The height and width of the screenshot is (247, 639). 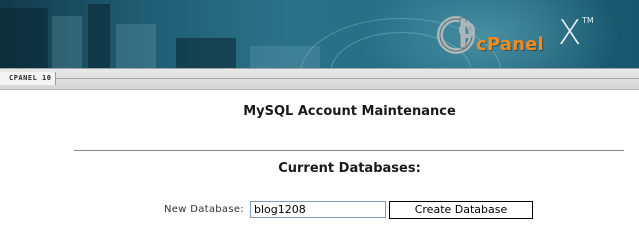 What do you see at coordinates (570, 33) in the screenshot?
I see `theme-x-mark: X` at bounding box center [570, 33].